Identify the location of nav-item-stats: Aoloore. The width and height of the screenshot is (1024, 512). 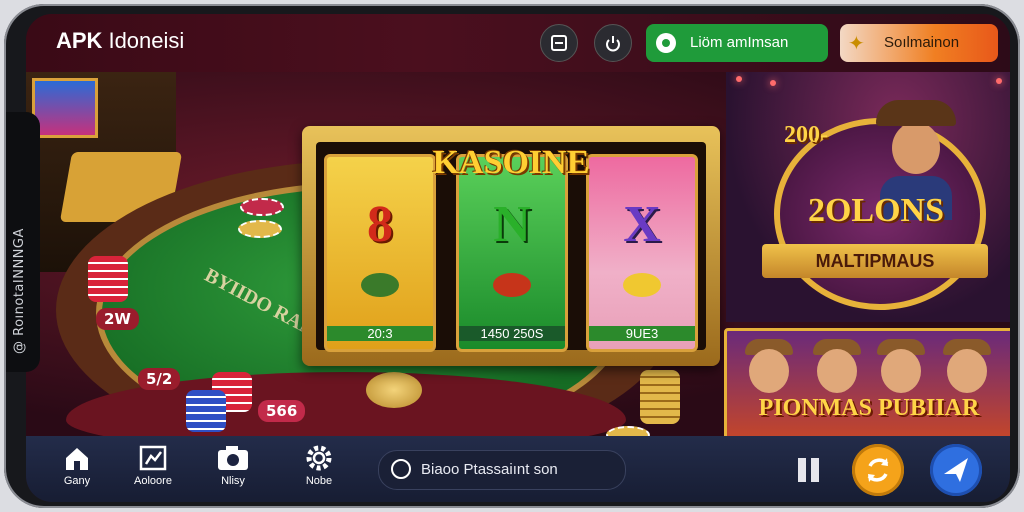
(153, 471).